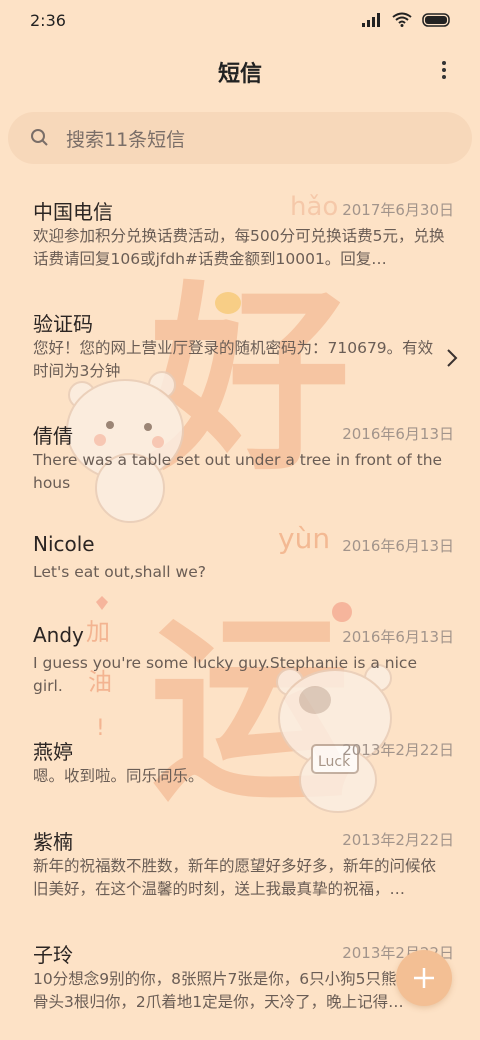 This screenshot has width=480, height=1040. I want to click on battery-icon, so click(436, 19).